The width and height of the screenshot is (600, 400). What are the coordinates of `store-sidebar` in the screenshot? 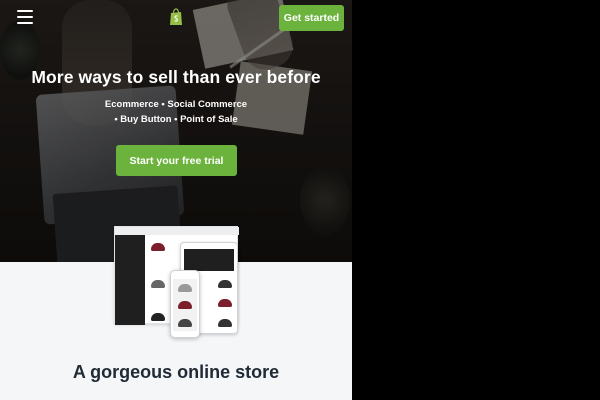 It's located at (130, 280).